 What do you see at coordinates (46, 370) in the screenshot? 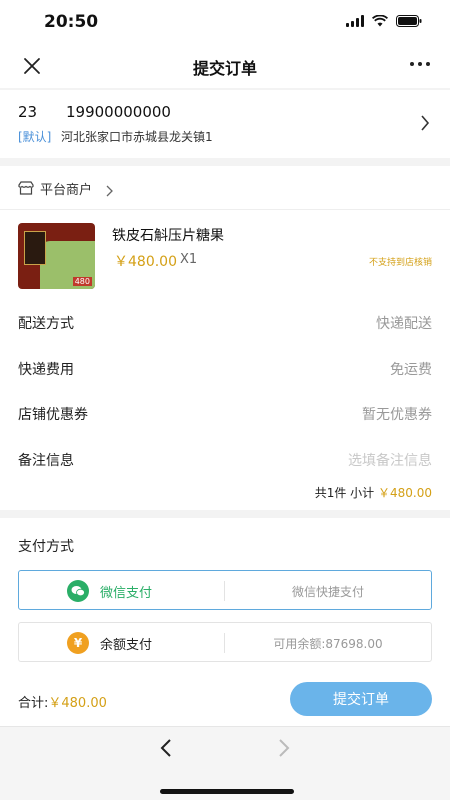
I see `row-label: 快递费用` at bounding box center [46, 370].